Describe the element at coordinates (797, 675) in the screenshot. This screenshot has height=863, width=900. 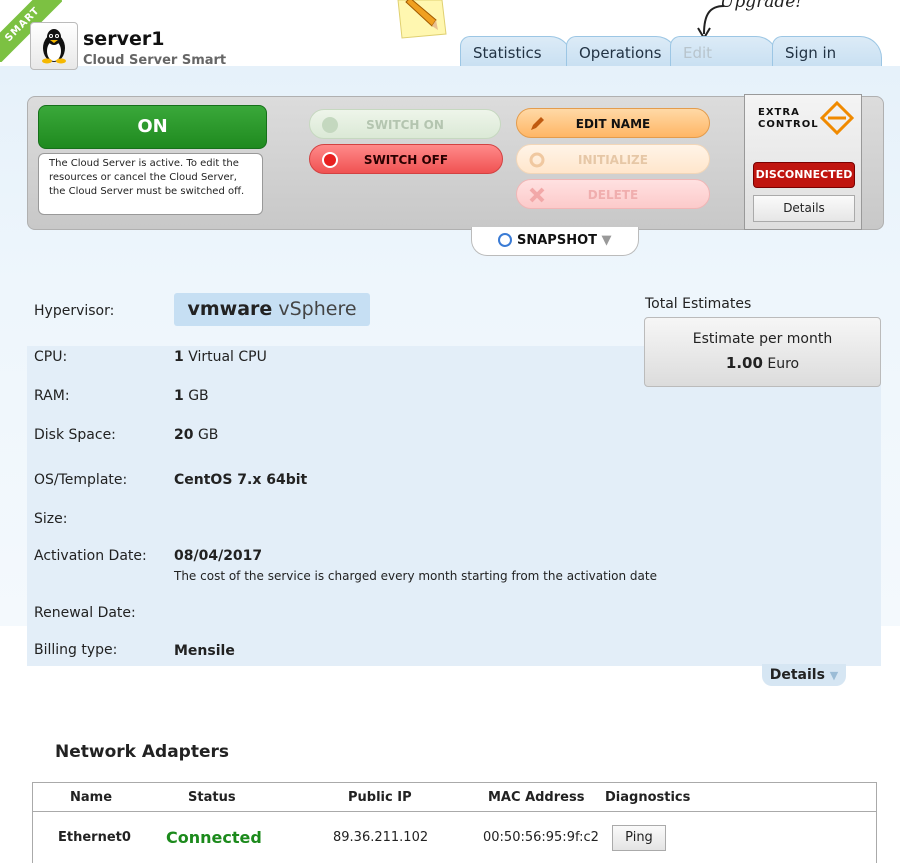
I see `details-toggle-label: Details` at that location.